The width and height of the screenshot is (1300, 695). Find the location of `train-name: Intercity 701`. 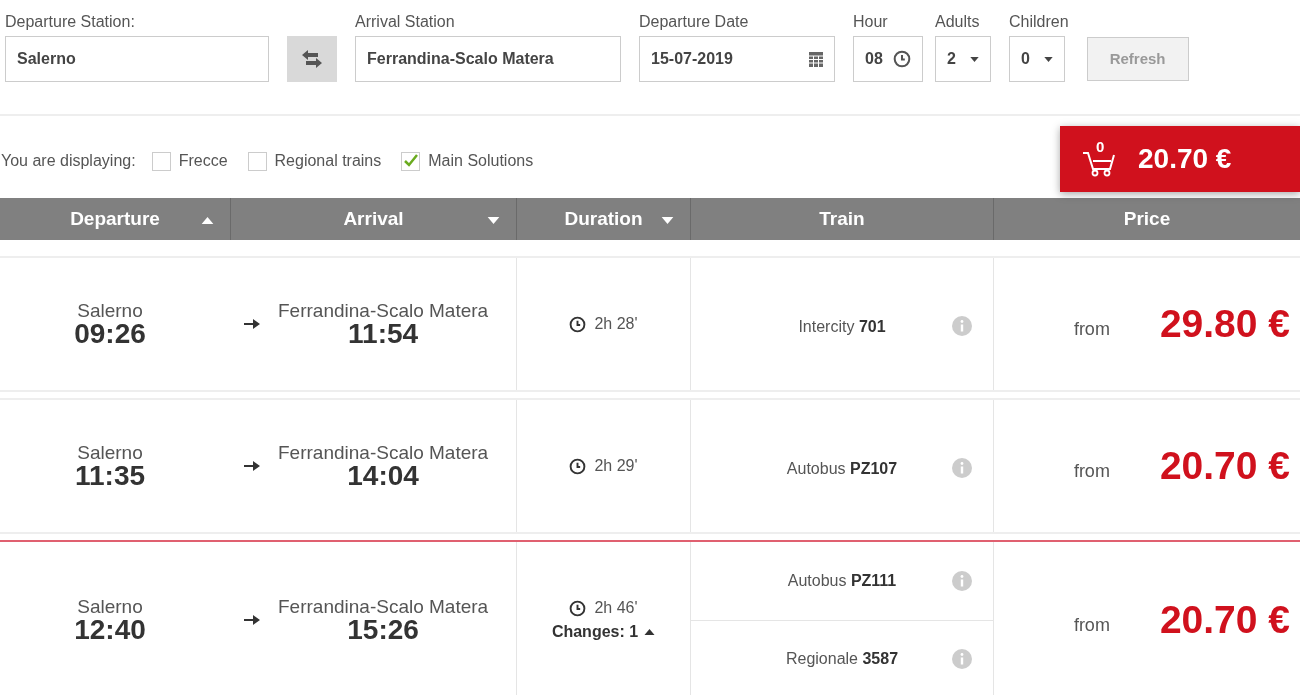

train-name: Intercity 701 is located at coordinates (842, 327).